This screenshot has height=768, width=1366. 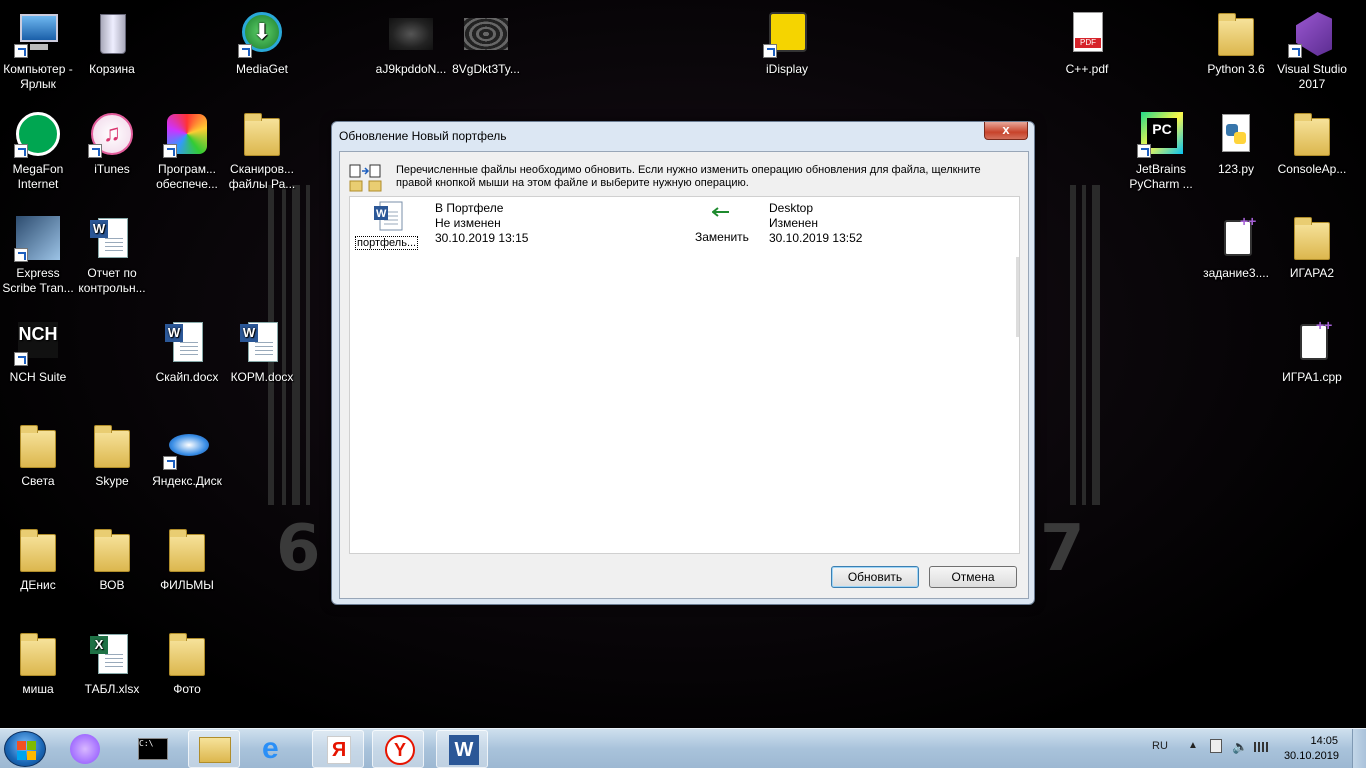 I want to click on desktop-icon-yandex-disk: Яндекс.Диск, so click(x=187, y=455).